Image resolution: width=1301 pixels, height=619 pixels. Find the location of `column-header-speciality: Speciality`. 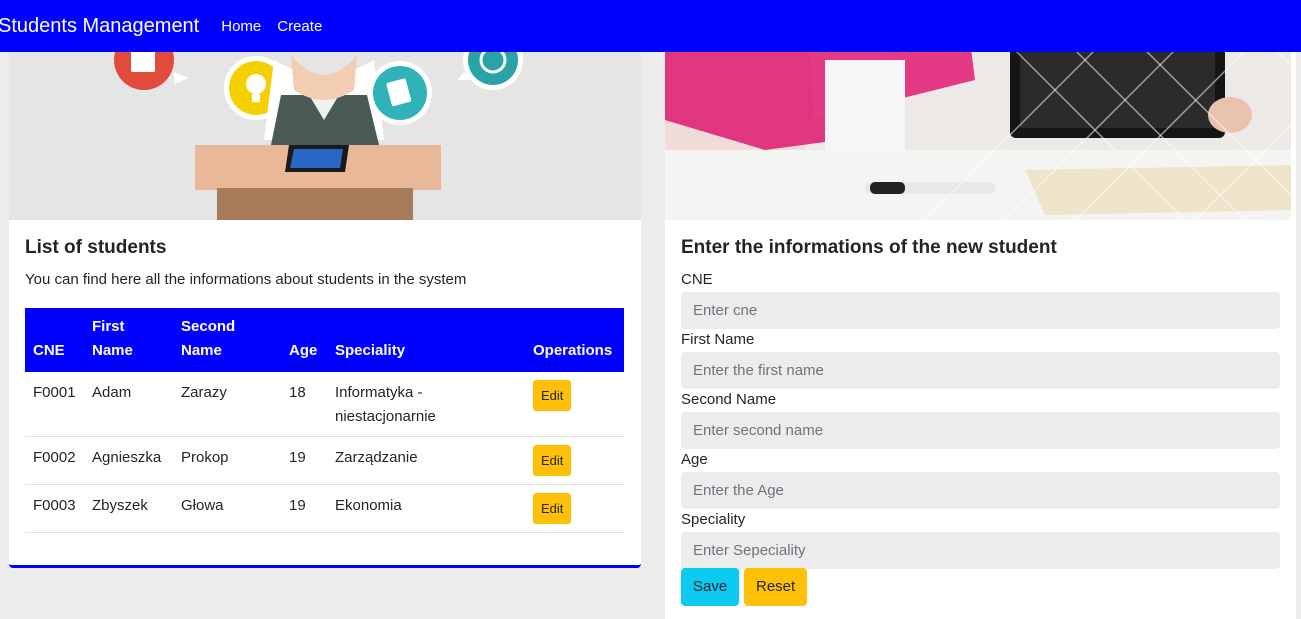

column-header-speciality: Speciality is located at coordinates (370, 350).